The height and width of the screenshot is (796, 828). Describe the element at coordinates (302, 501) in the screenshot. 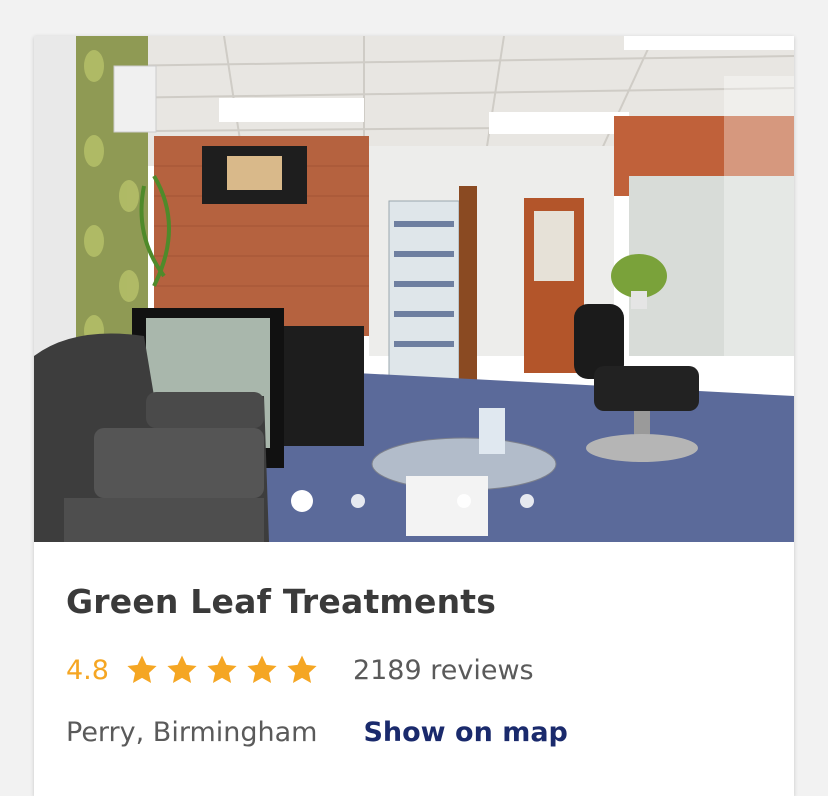

I see `gallery-dot-active` at that location.